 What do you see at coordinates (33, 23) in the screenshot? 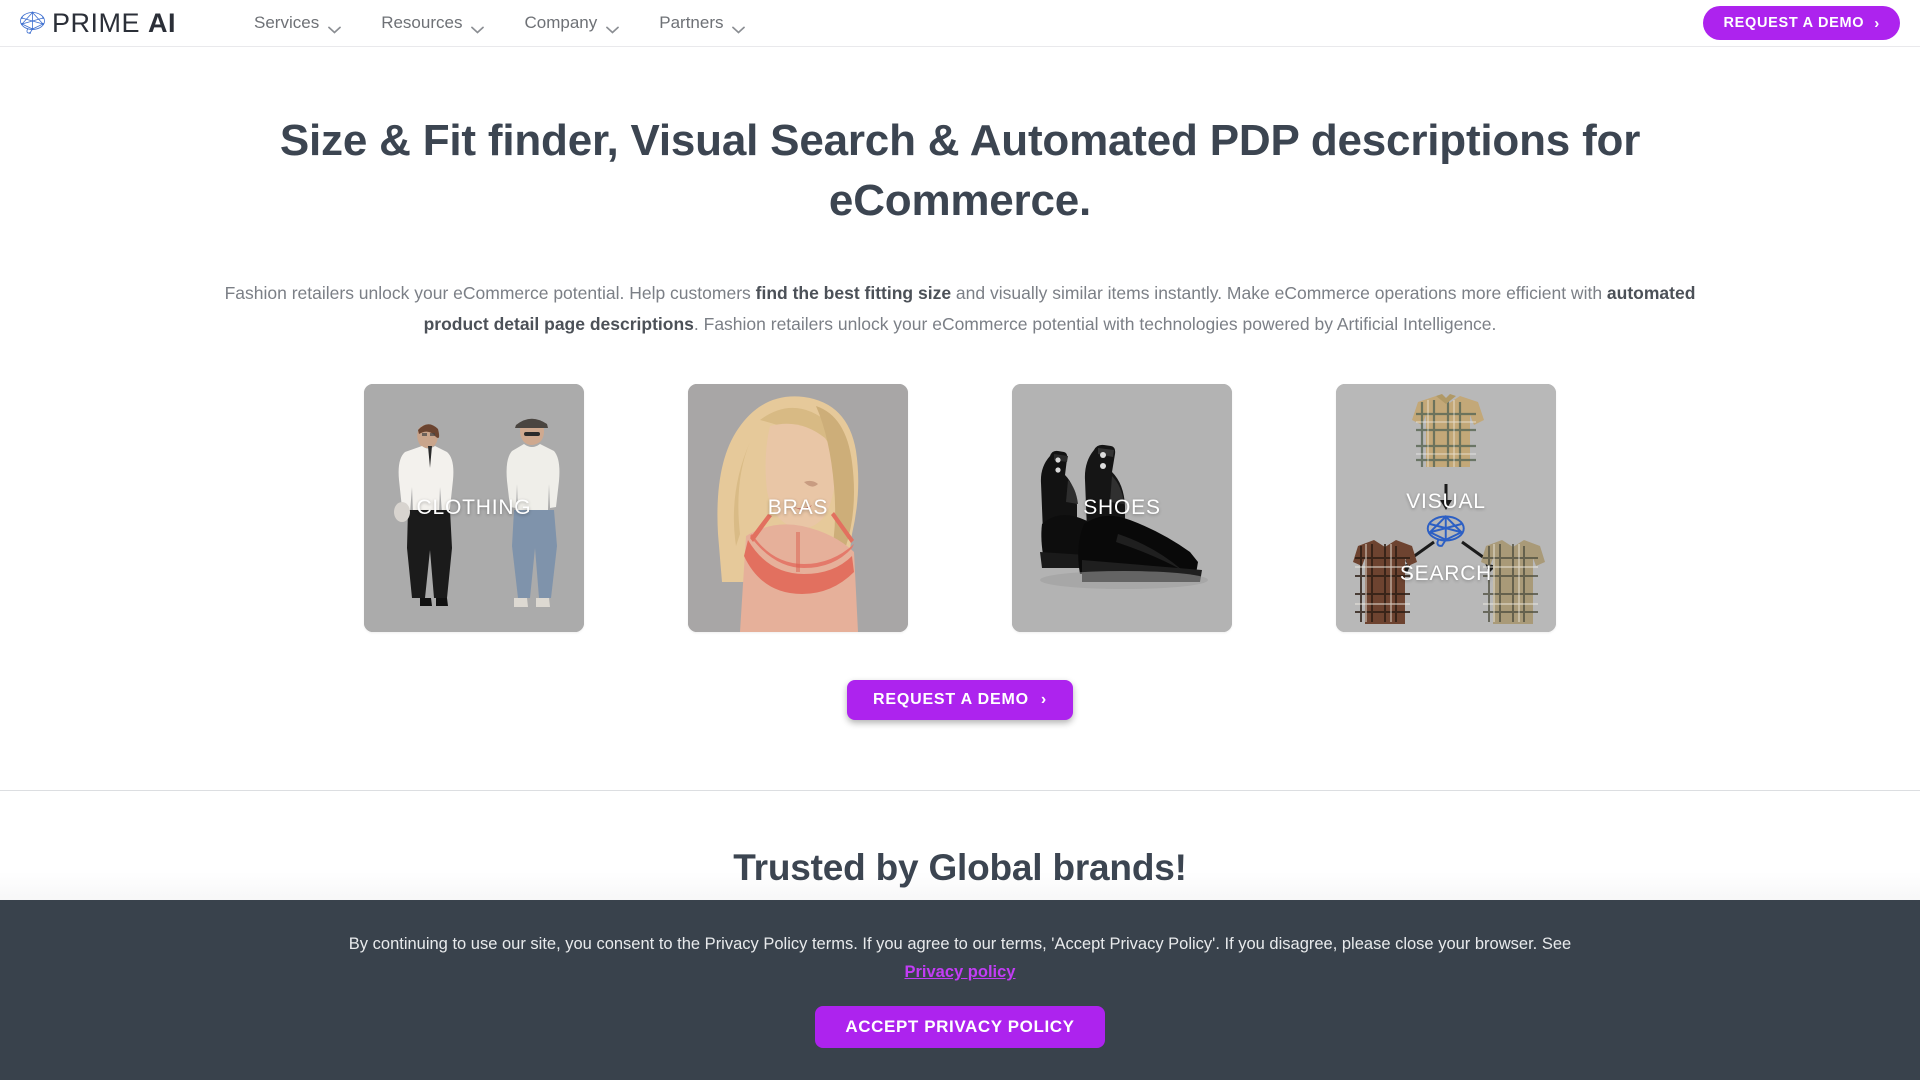
I see `brain-network-logo-icon` at bounding box center [33, 23].